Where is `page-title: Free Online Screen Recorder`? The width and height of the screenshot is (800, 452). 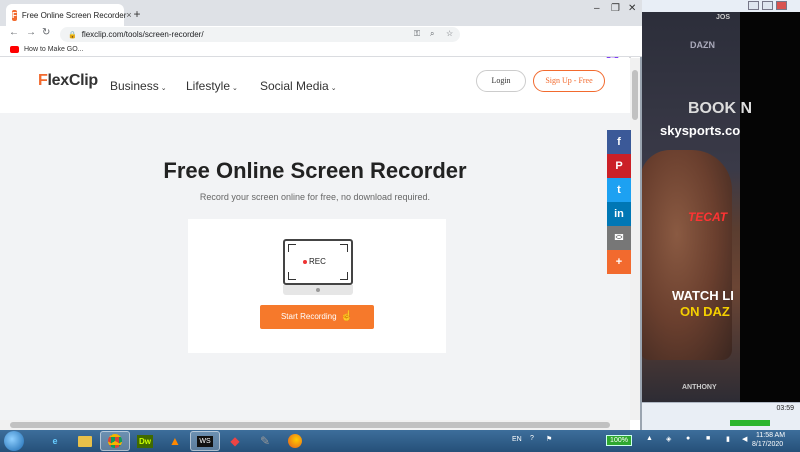 page-title: Free Online Screen Recorder is located at coordinates (315, 170).